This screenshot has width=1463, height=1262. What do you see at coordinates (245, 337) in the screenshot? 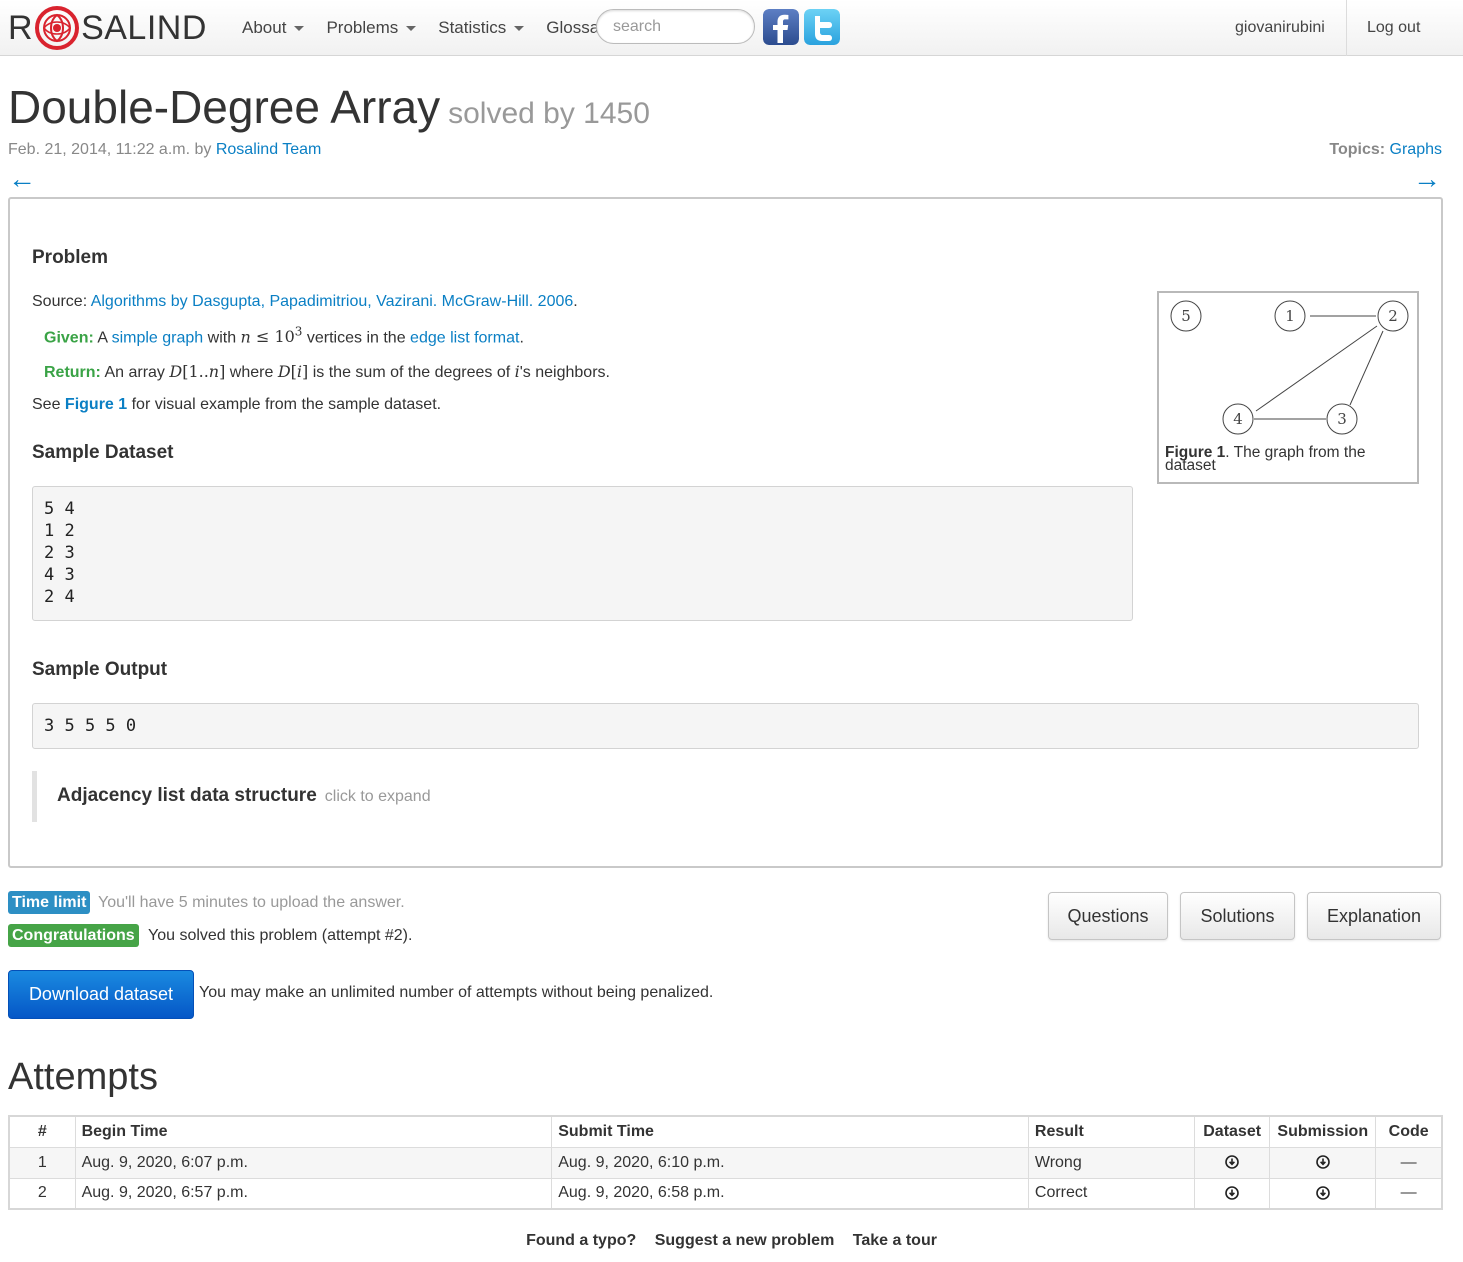
I see `given-formula: n` at bounding box center [245, 337].